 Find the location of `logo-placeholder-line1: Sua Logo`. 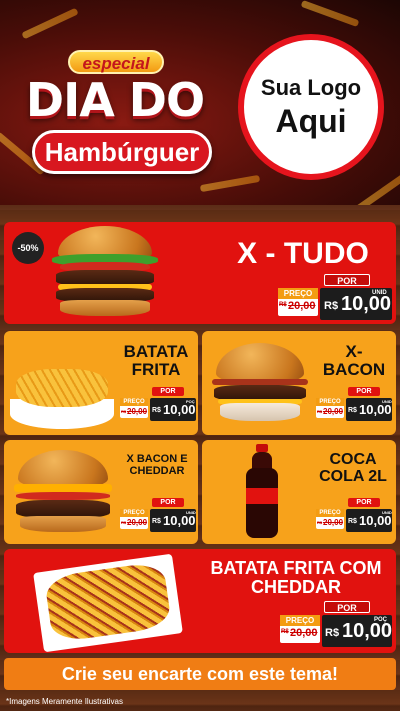

logo-placeholder-line1: Sua Logo is located at coordinates (311, 87).